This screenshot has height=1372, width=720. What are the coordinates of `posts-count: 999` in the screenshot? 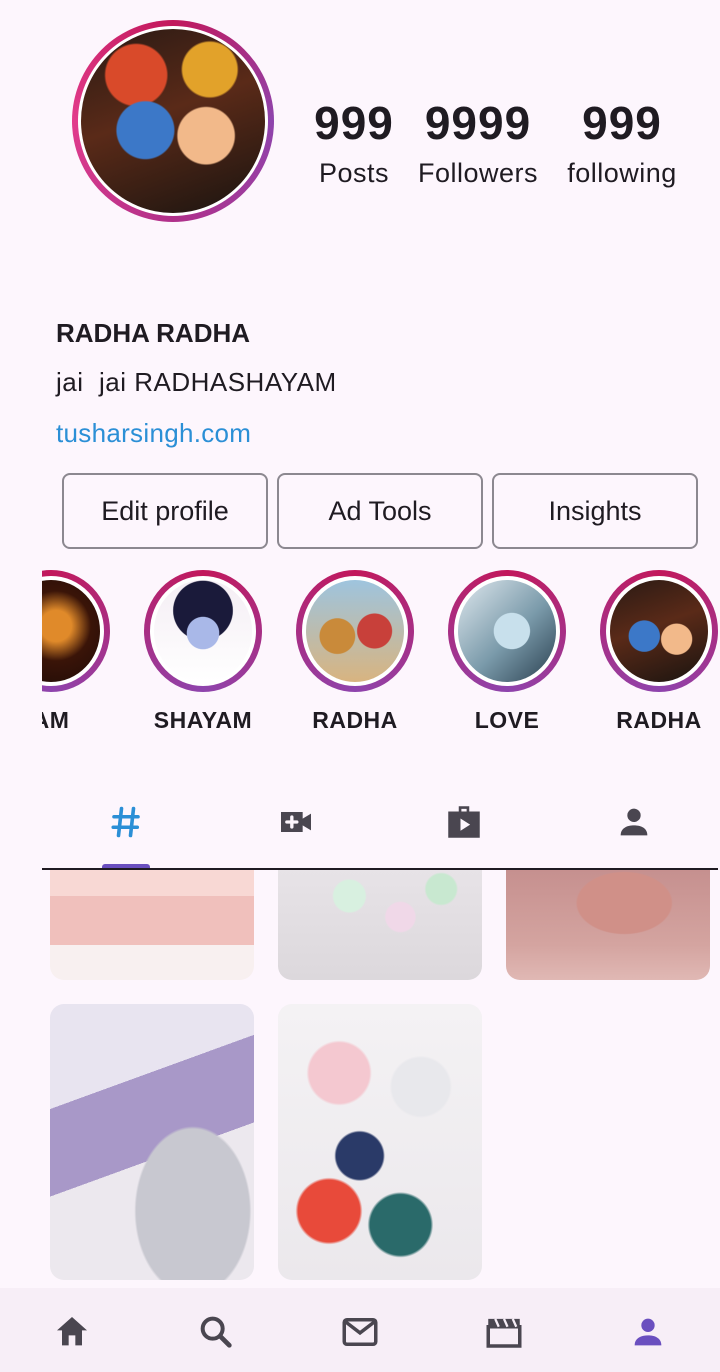 It's located at (354, 123).